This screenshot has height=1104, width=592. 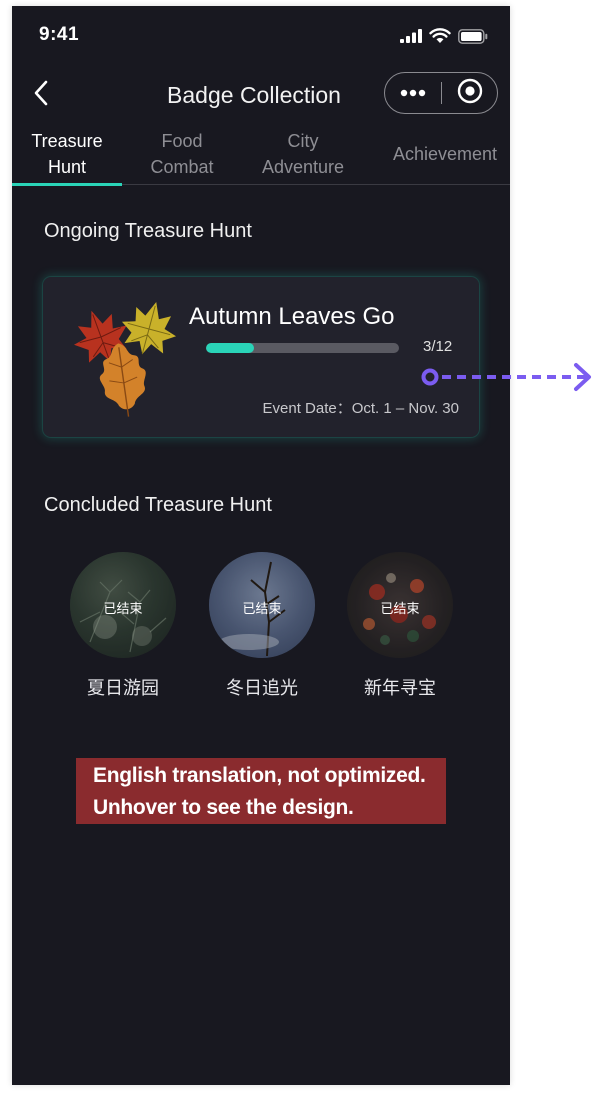 I want to click on concluded-item-new-year: 已结束 新年寻宝, so click(x=400, y=626).